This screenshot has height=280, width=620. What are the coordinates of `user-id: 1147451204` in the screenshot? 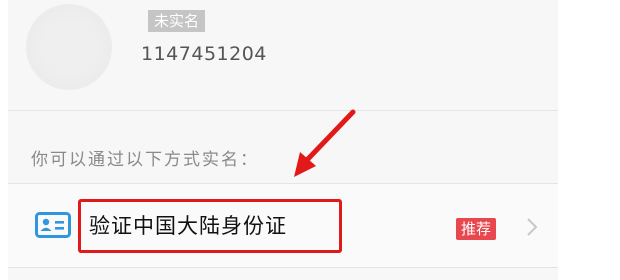 It's located at (204, 54).